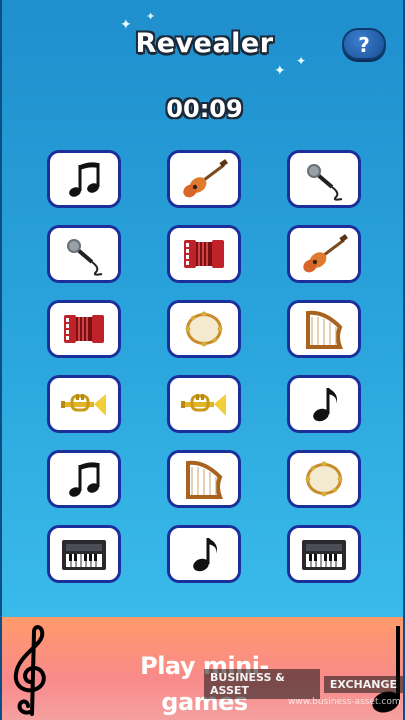 The image size is (405, 720). I want to click on watermark-brand-right: EXCHANGE, so click(363, 684).